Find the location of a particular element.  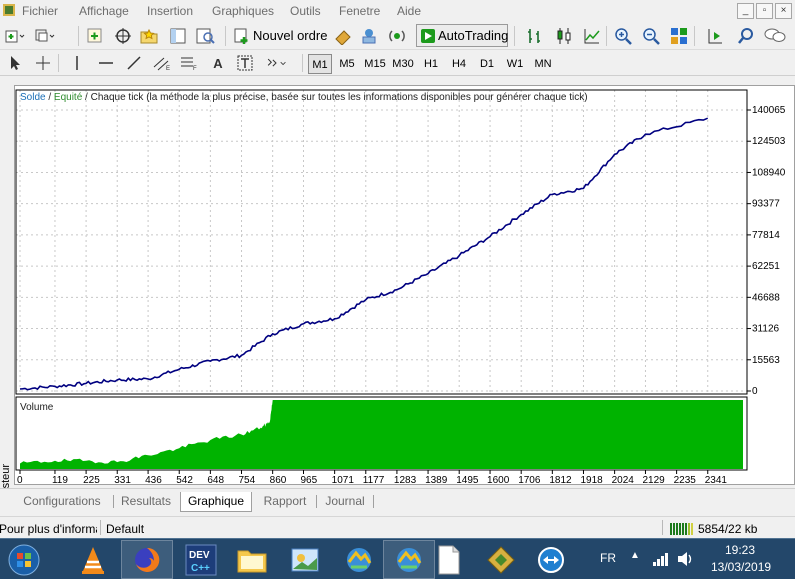

tab-graphique: Graphique is located at coordinates (216, 502).